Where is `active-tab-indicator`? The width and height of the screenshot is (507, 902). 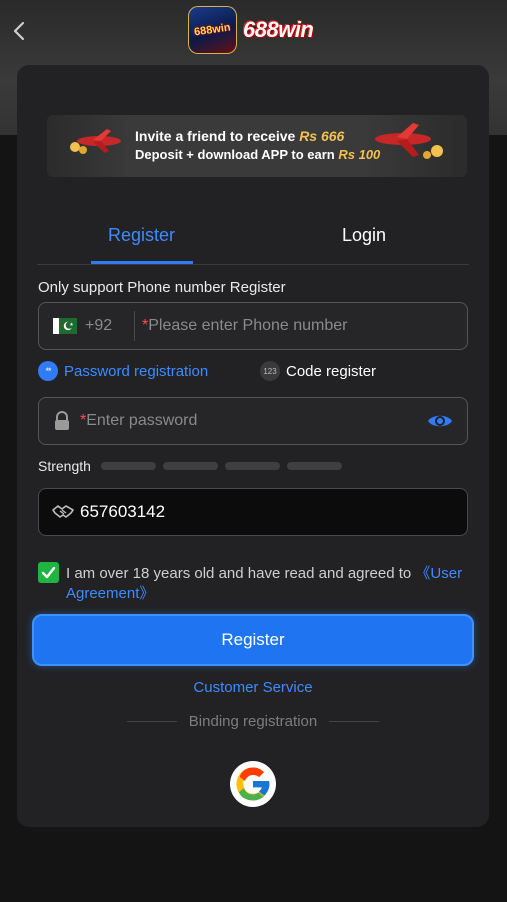 active-tab-indicator is located at coordinates (142, 262).